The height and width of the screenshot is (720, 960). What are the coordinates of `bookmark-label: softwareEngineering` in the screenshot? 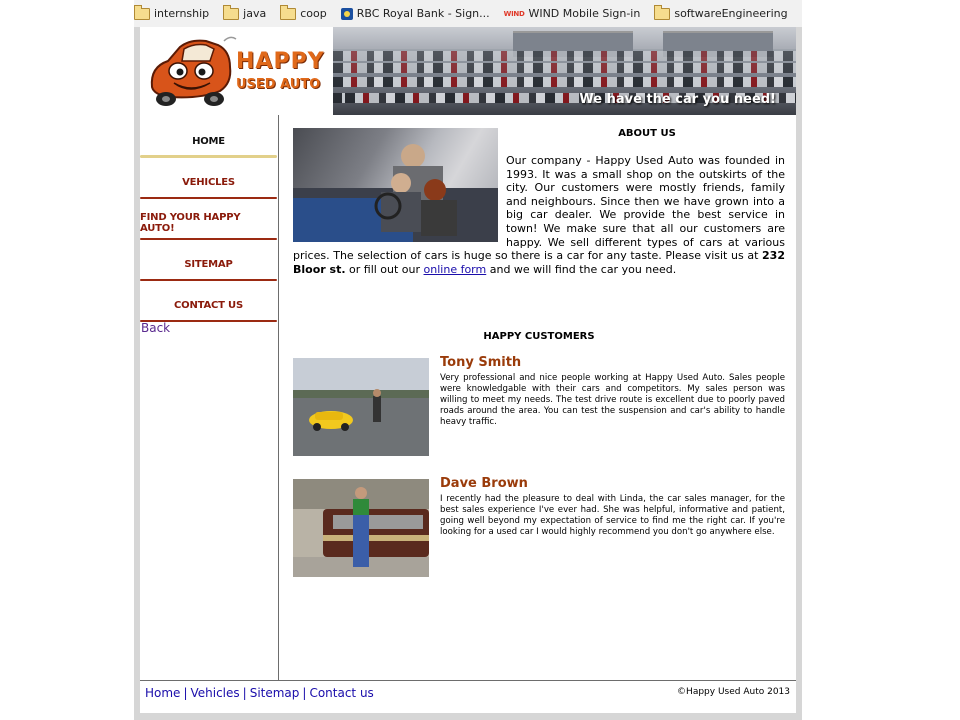 It's located at (731, 13).